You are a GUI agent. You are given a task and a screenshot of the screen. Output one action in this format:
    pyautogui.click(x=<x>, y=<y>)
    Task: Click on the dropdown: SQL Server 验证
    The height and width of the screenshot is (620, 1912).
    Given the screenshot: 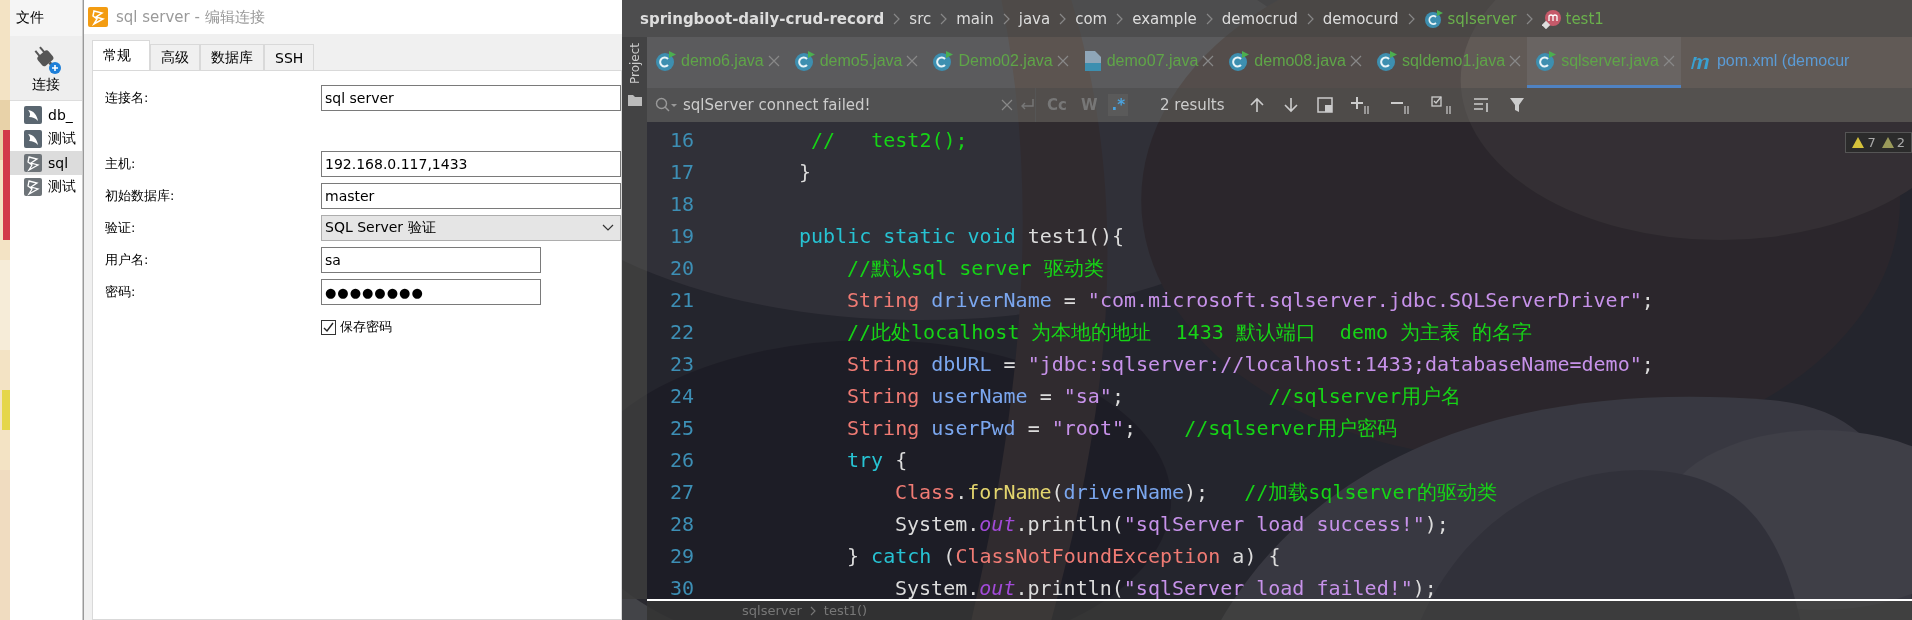 What is the action you would take?
    pyautogui.click(x=471, y=228)
    